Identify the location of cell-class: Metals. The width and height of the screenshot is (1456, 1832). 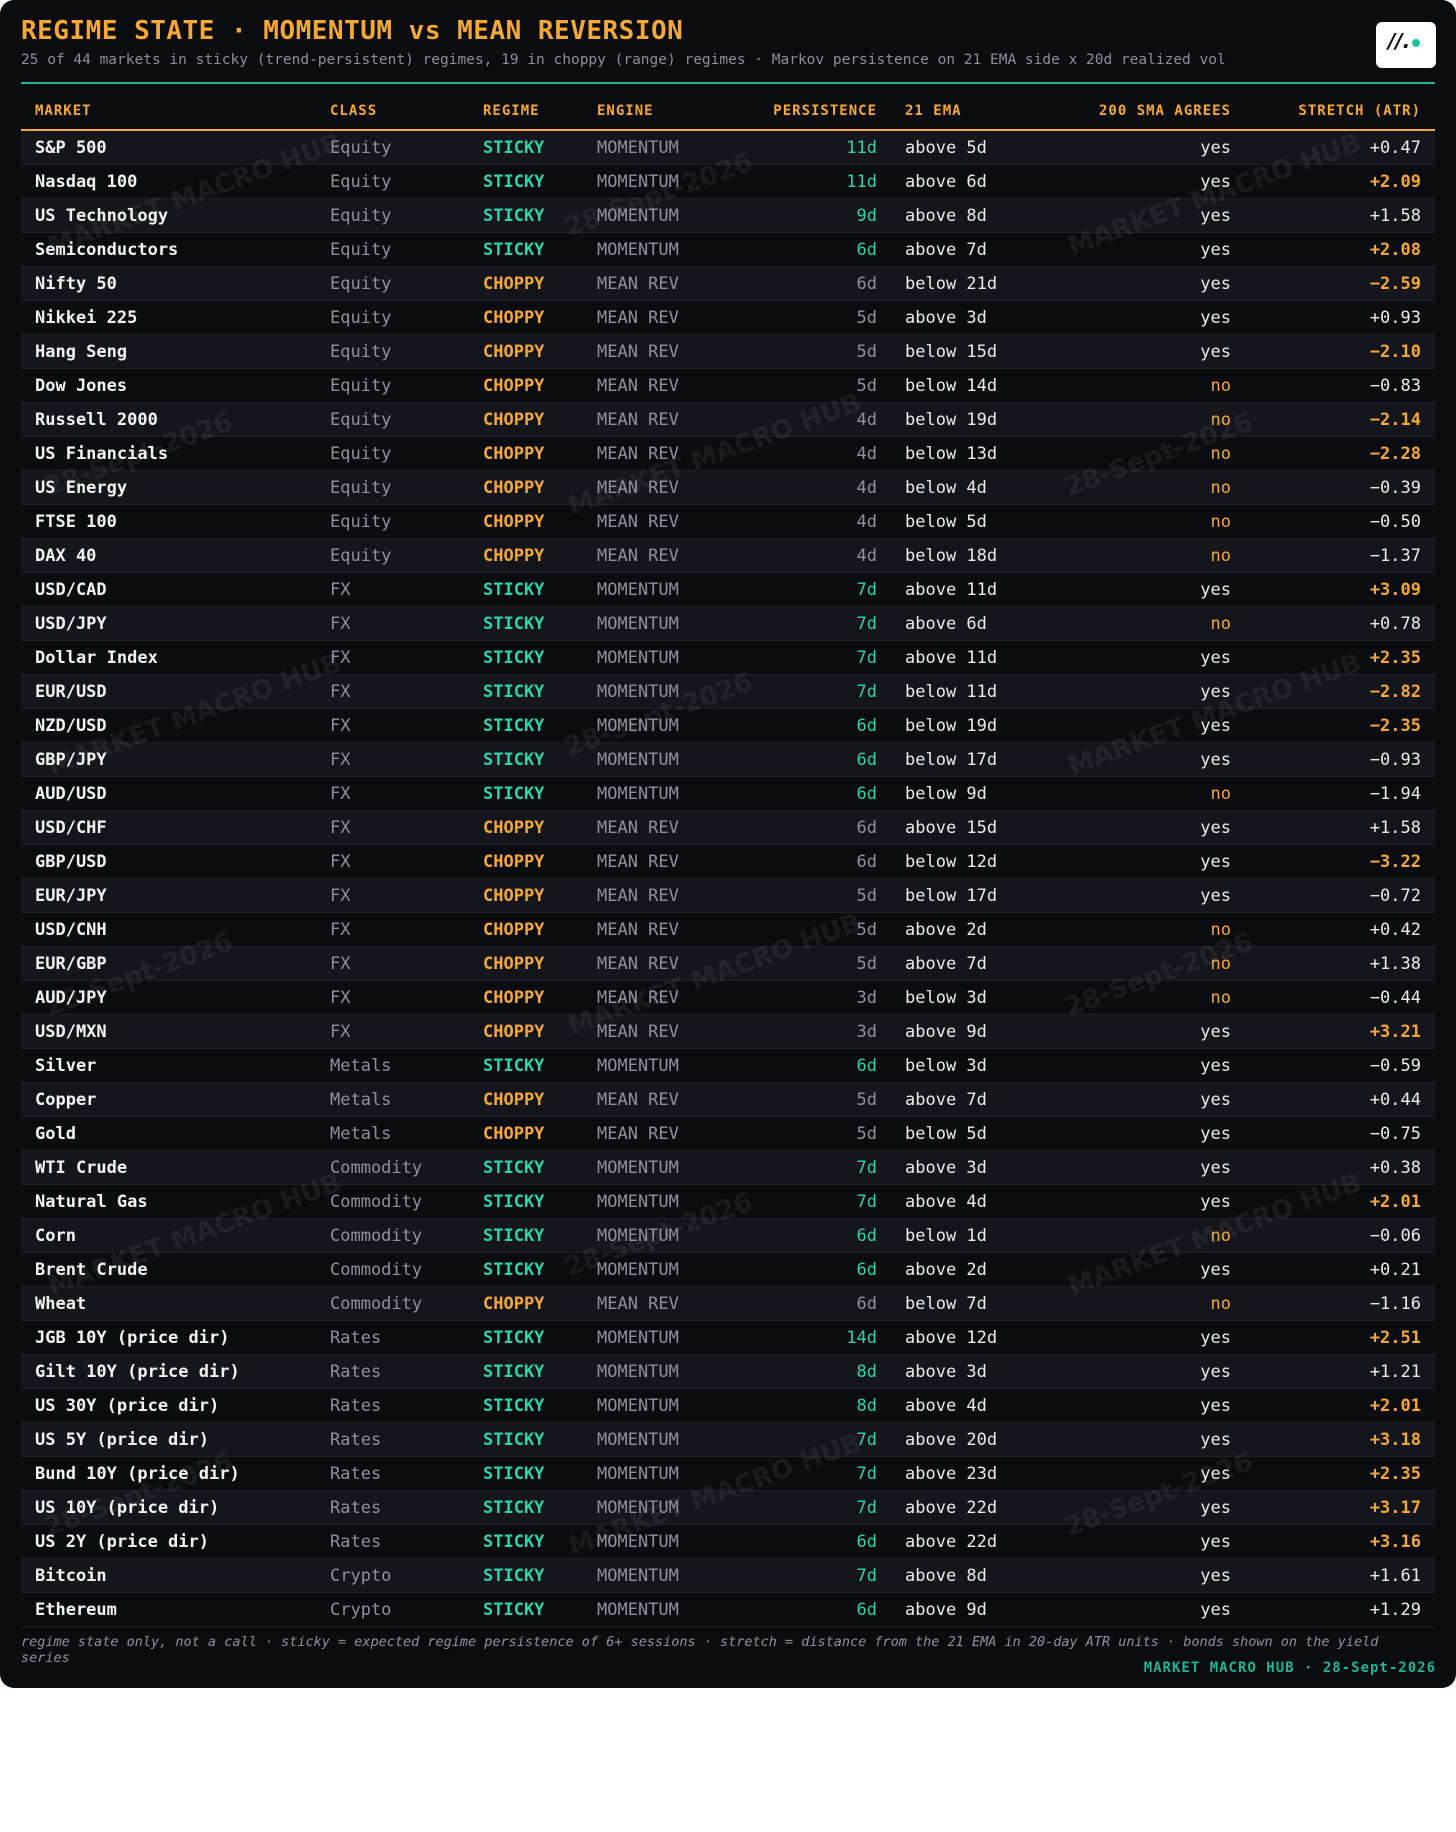
(361, 1100).